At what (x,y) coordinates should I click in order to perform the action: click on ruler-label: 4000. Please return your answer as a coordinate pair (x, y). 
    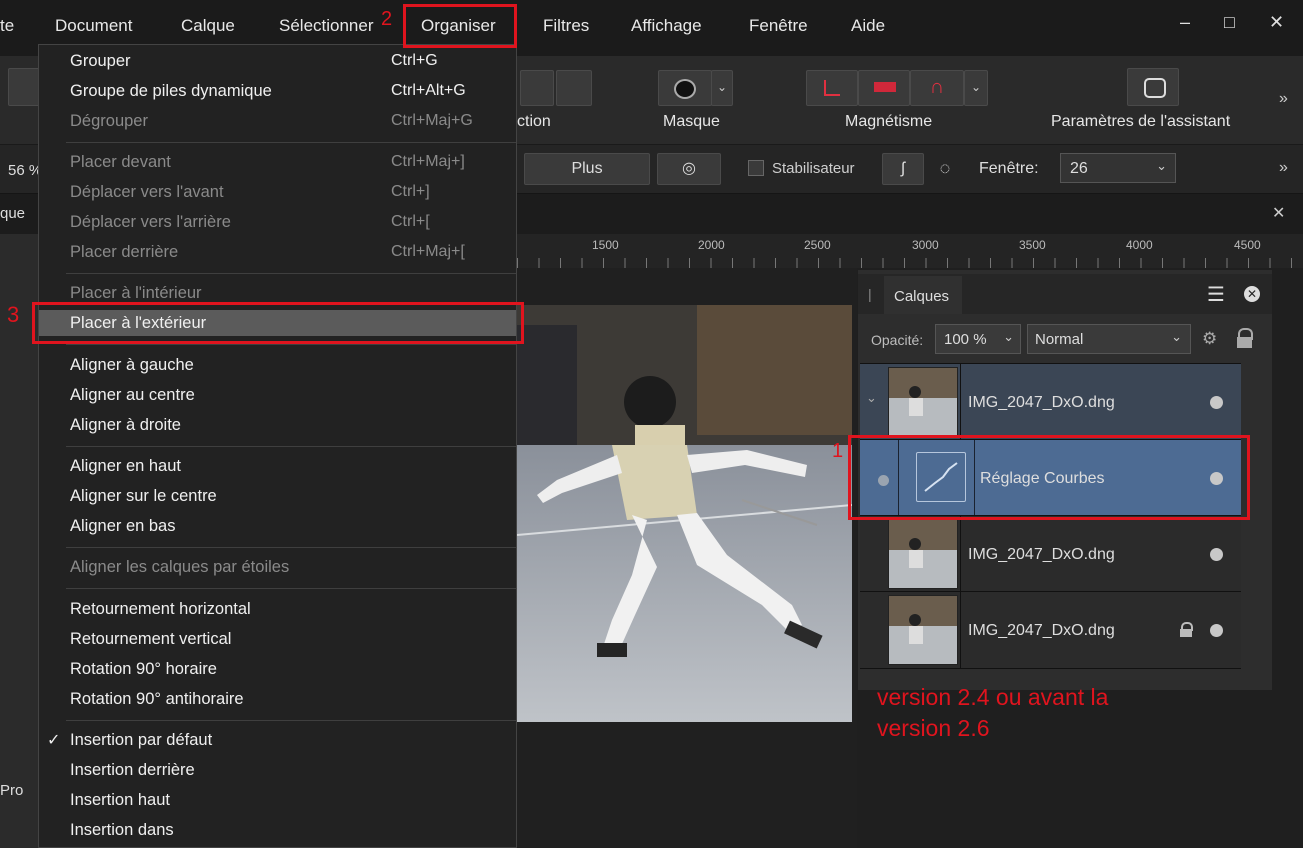
    Looking at the image, I should click on (1139, 245).